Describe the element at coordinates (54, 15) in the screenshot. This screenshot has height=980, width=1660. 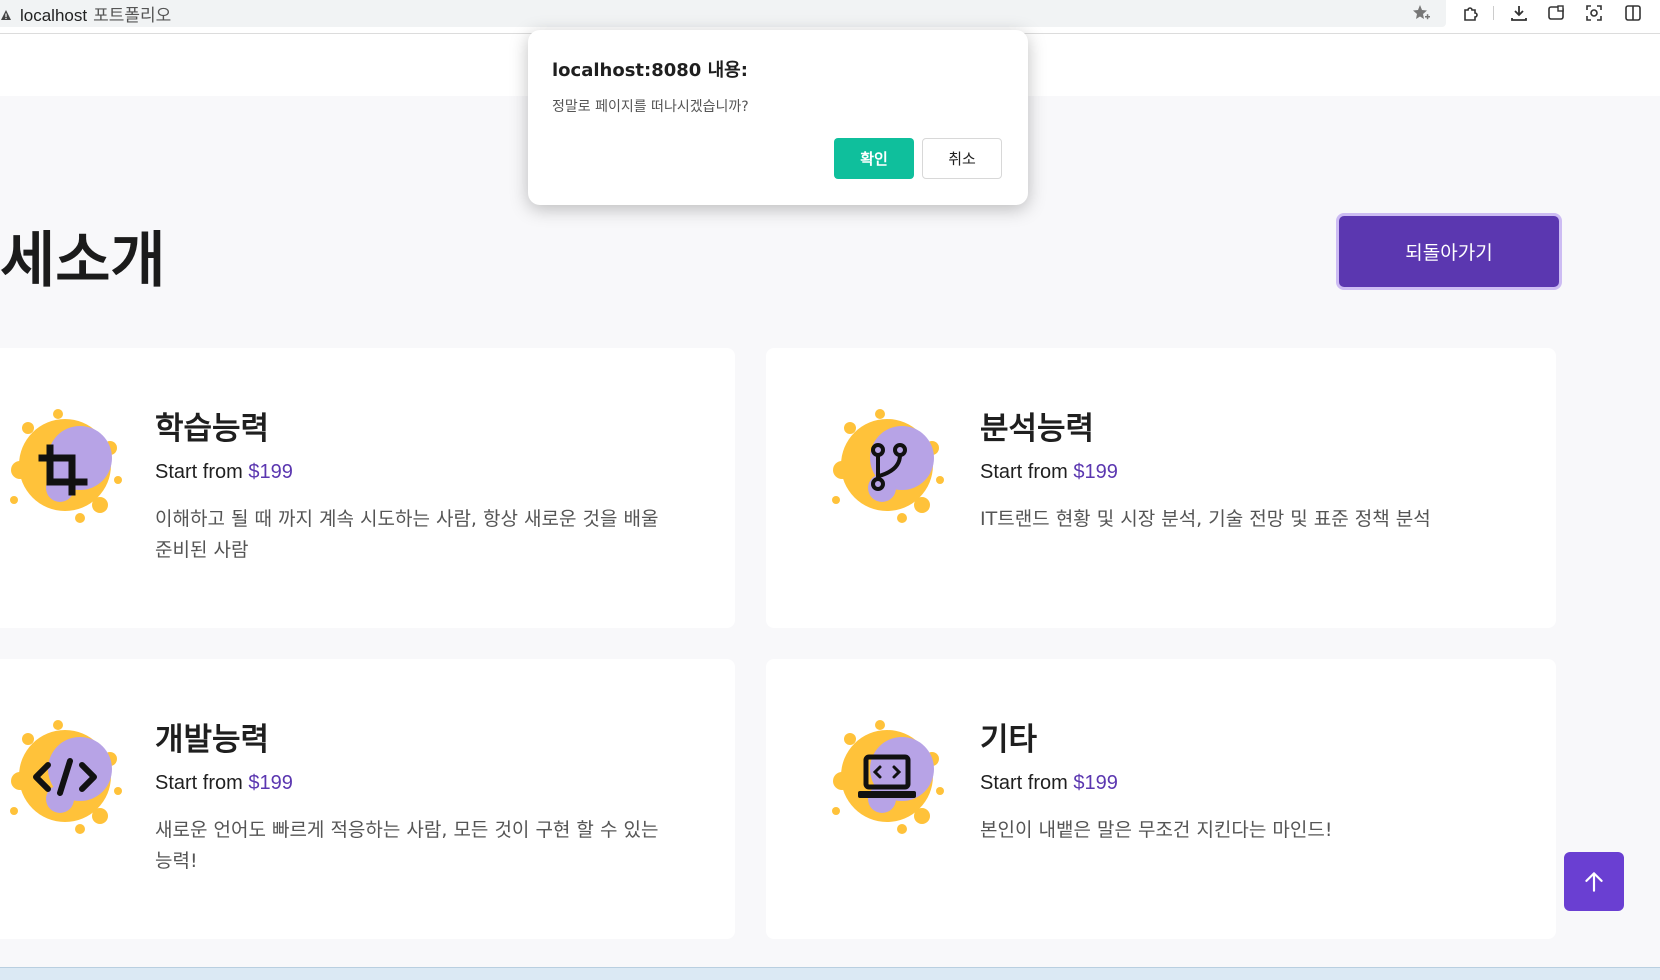
I see `url-host: localhost` at that location.